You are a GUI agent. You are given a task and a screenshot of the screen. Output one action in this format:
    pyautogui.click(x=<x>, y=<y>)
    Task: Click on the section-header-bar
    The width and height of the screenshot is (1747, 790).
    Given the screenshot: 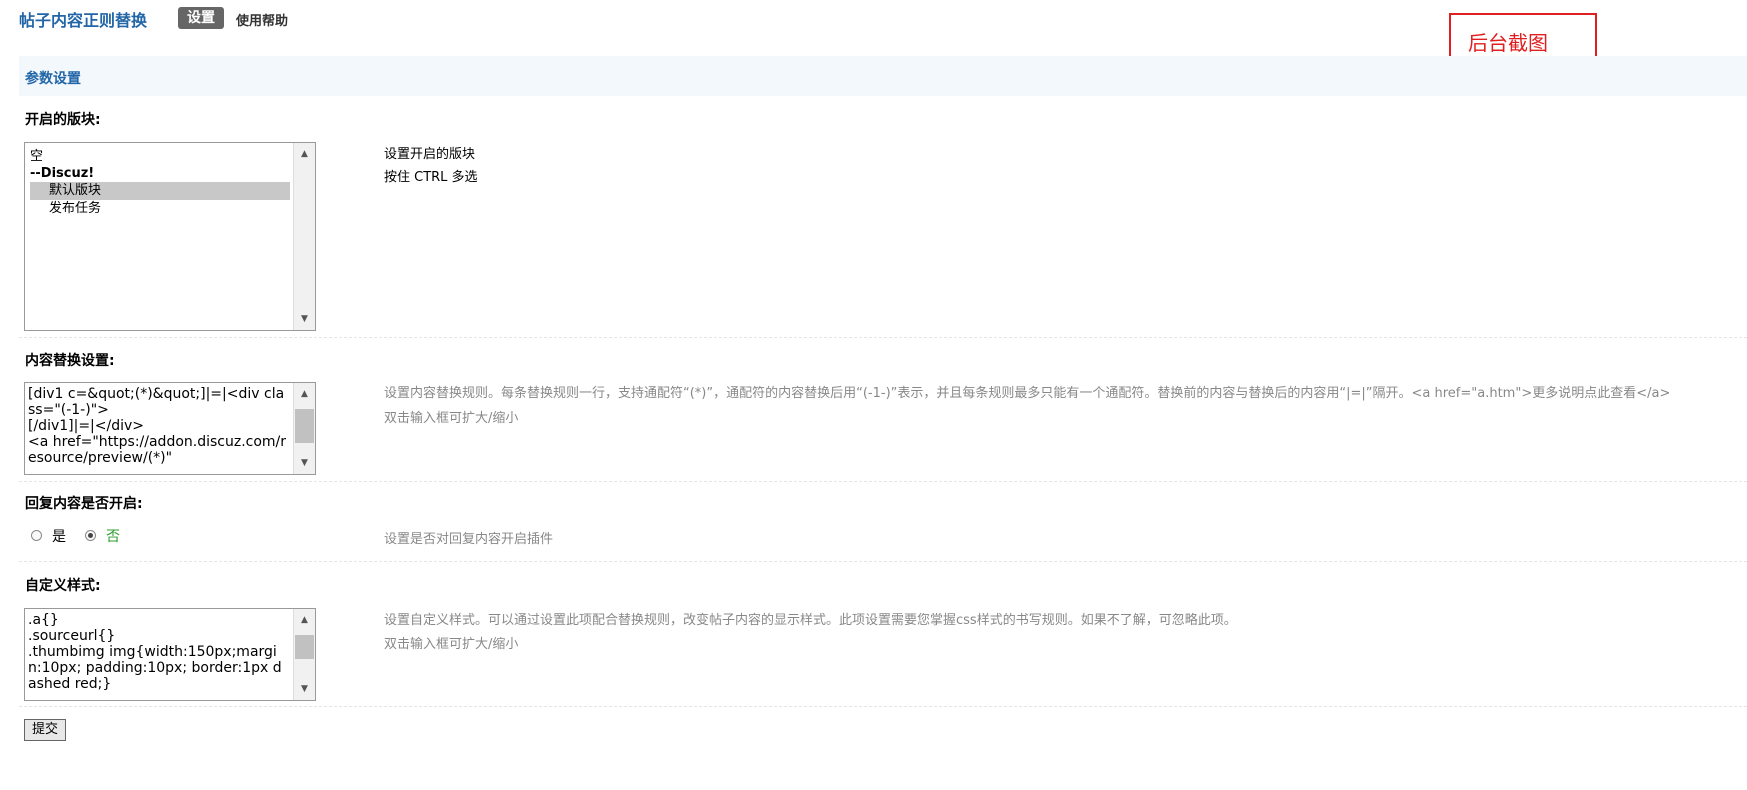 What is the action you would take?
    pyautogui.click(x=883, y=76)
    